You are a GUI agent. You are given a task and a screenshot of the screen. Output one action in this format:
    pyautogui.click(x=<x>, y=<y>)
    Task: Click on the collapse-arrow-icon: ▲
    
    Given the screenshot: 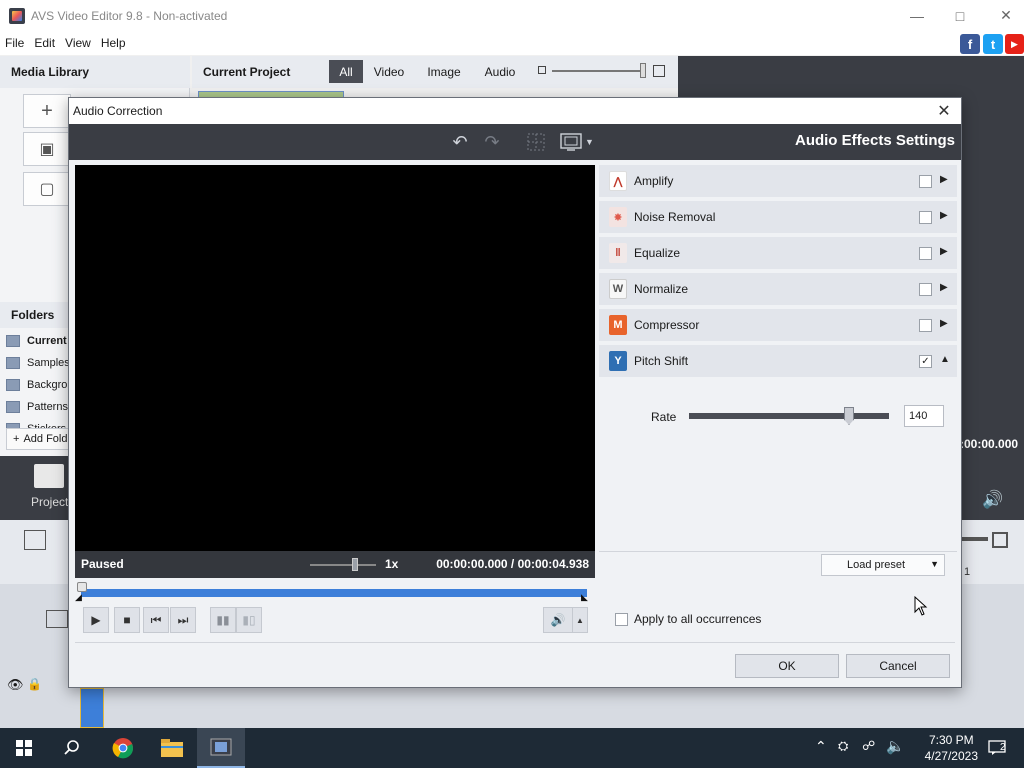 What is the action you would take?
    pyautogui.click(x=945, y=359)
    